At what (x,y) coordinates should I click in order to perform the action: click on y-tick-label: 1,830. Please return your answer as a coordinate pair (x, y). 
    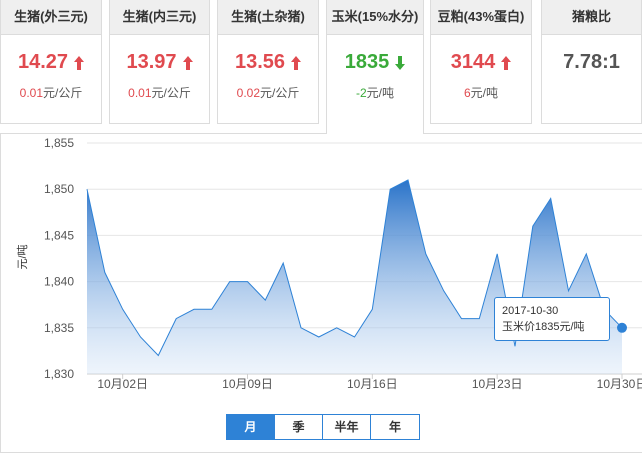
    Looking at the image, I should click on (59, 374).